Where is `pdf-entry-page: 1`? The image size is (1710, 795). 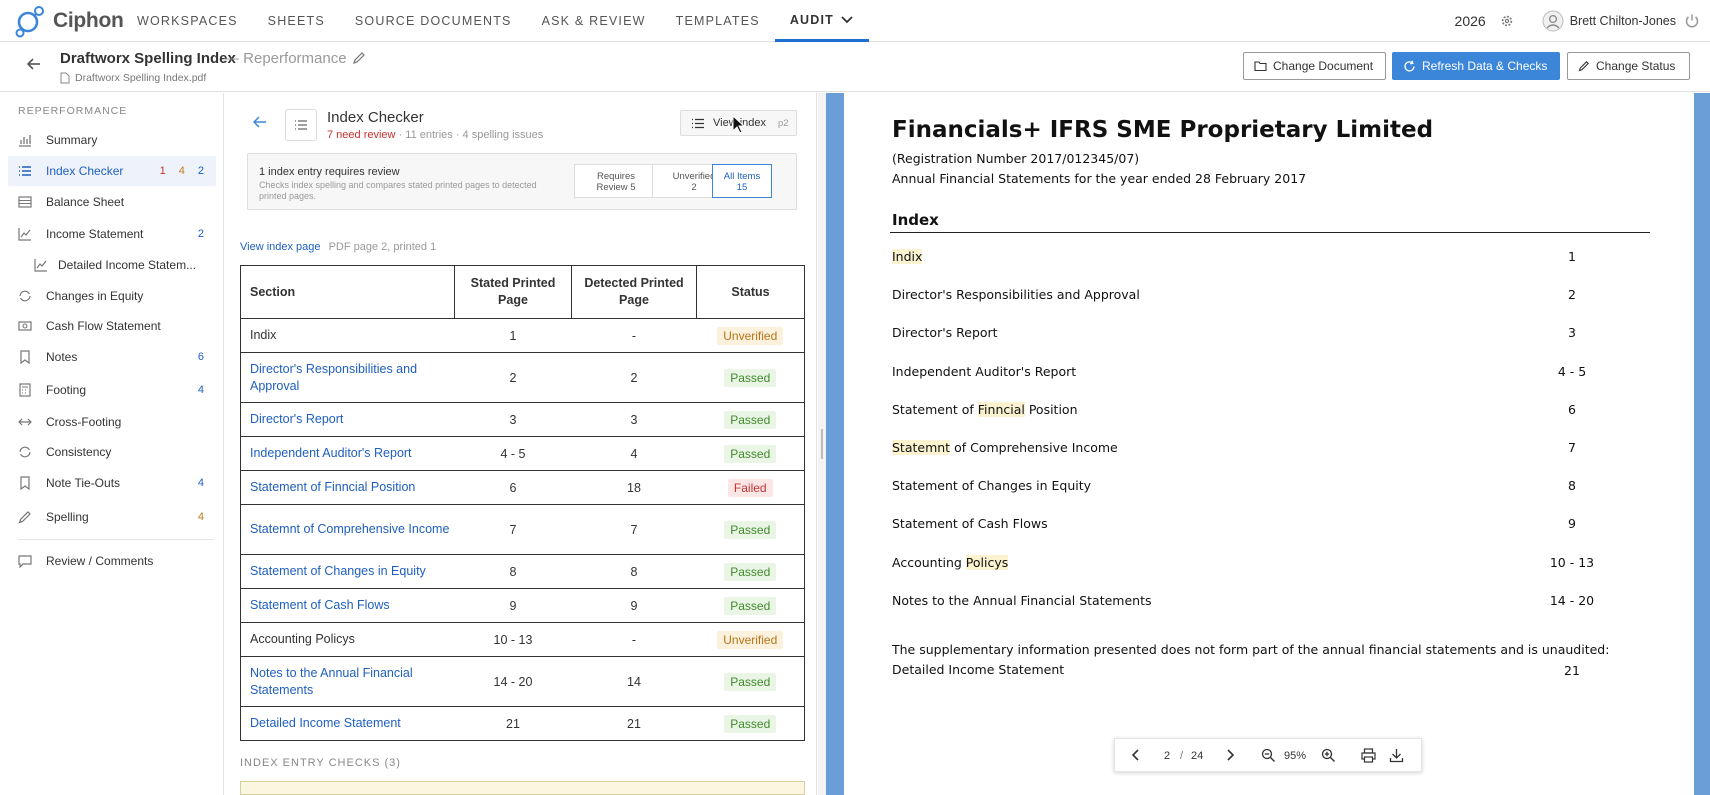
pdf-entry-page: 1 is located at coordinates (1572, 256).